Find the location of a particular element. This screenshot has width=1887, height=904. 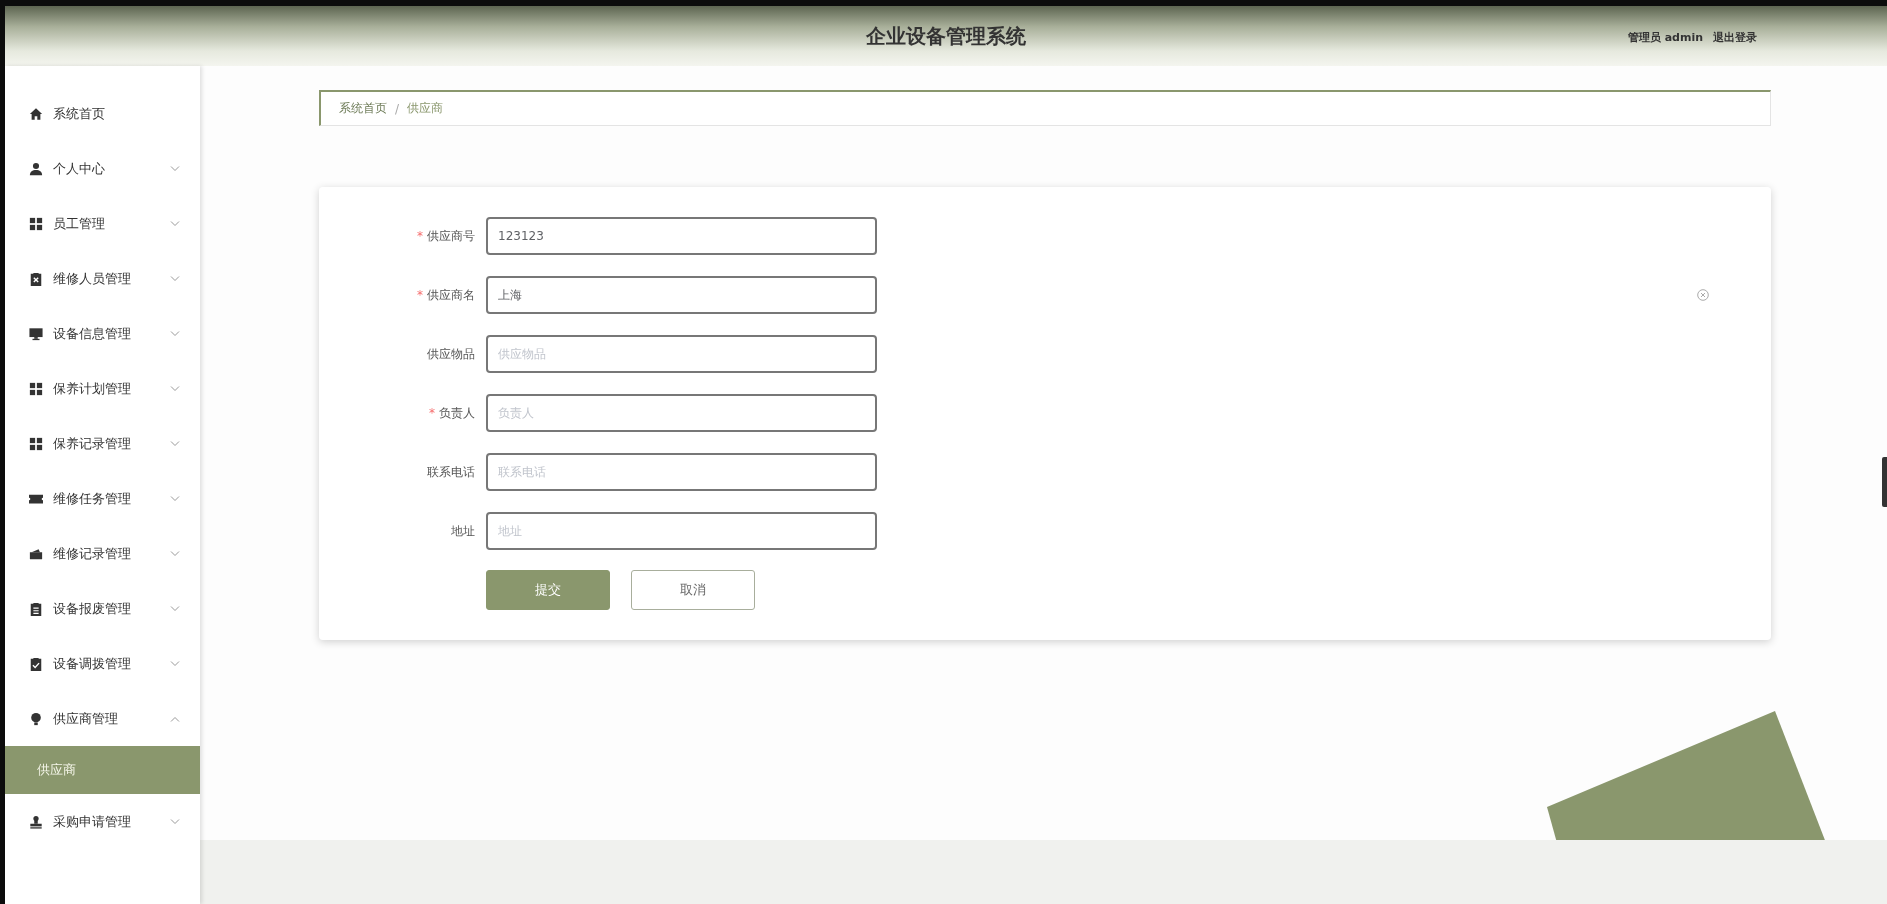

sidebar-item: 员工管理 is located at coordinates (102, 223).